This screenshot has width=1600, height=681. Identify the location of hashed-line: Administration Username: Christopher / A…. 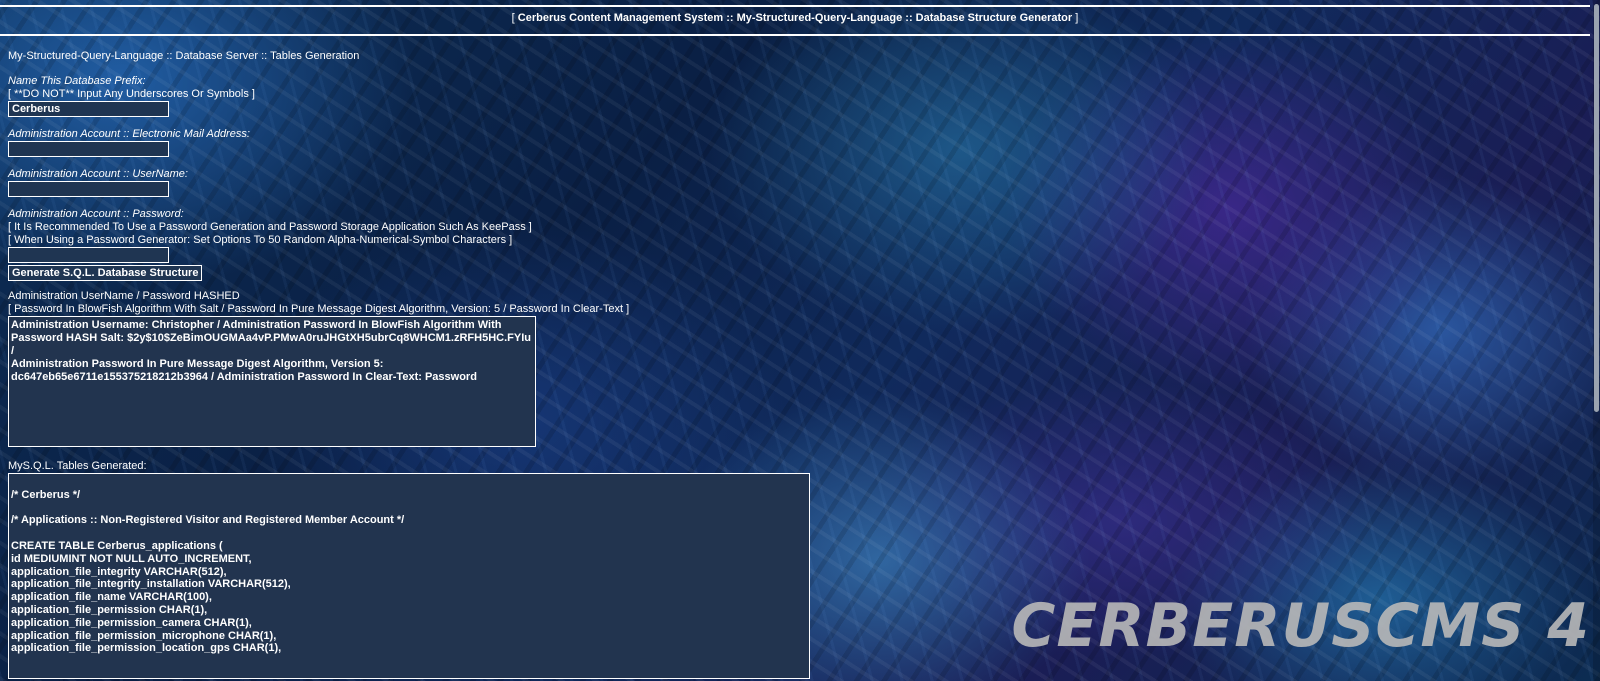
(256, 325).